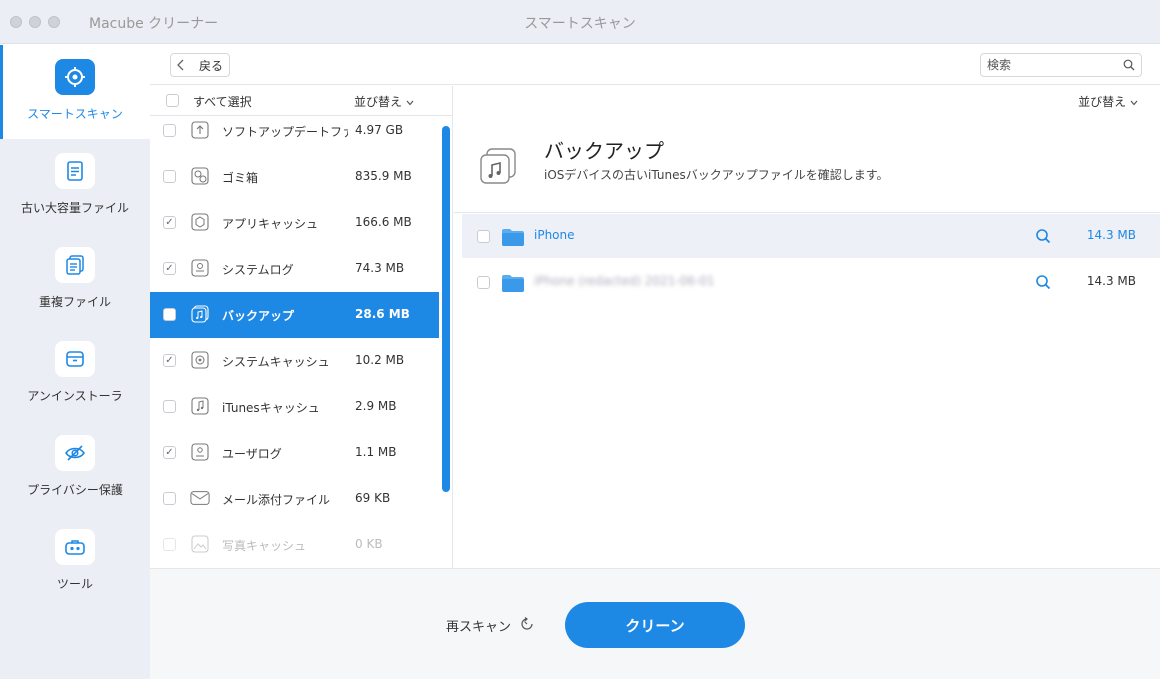  I want to click on detail-title: バックアップ, so click(604, 151).